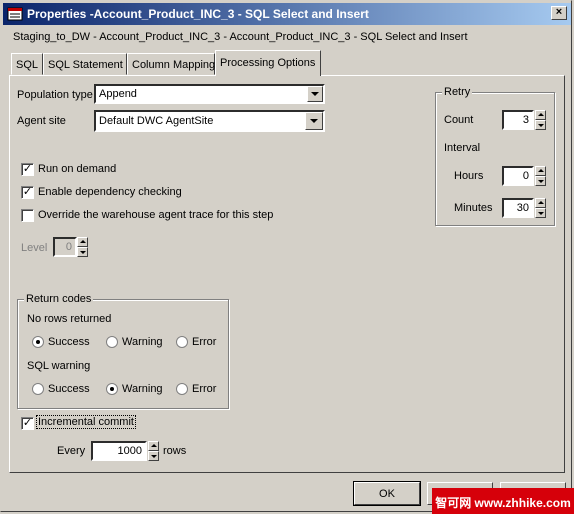 The image size is (574, 514). I want to click on tab-sql: SQL, so click(27, 64).